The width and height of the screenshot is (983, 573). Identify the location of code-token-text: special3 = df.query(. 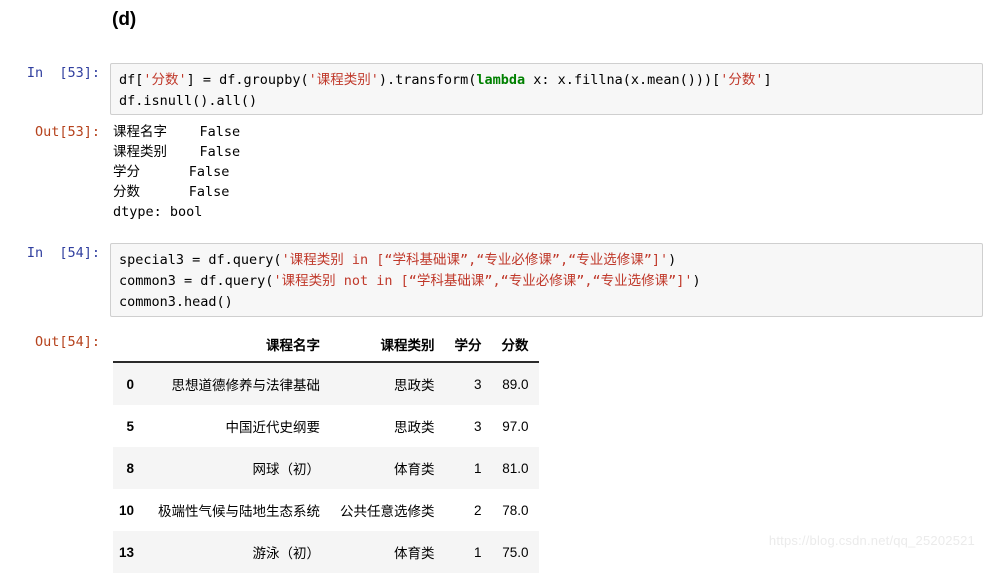
(200, 260).